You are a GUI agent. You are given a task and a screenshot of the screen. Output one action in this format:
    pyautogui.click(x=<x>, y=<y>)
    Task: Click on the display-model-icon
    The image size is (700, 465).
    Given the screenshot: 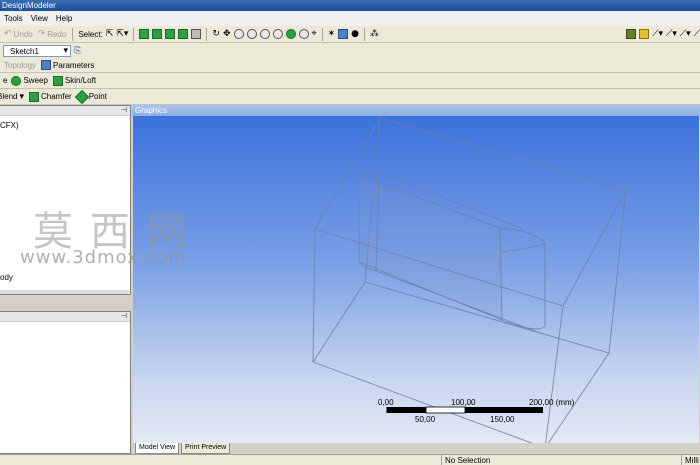 What is the action you would take?
    pyautogui.click(x=343, y=34)
    